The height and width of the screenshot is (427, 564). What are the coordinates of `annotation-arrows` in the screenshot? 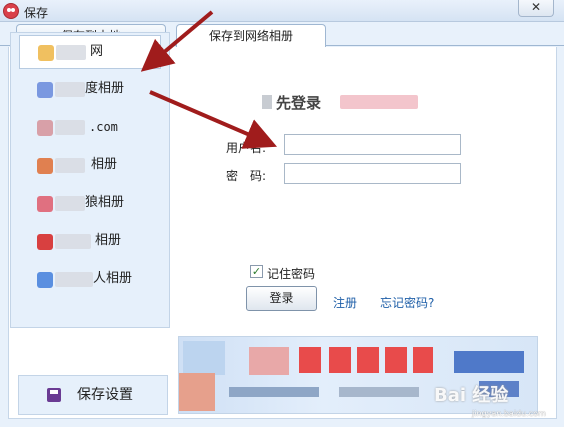 It's located at (209, 79).